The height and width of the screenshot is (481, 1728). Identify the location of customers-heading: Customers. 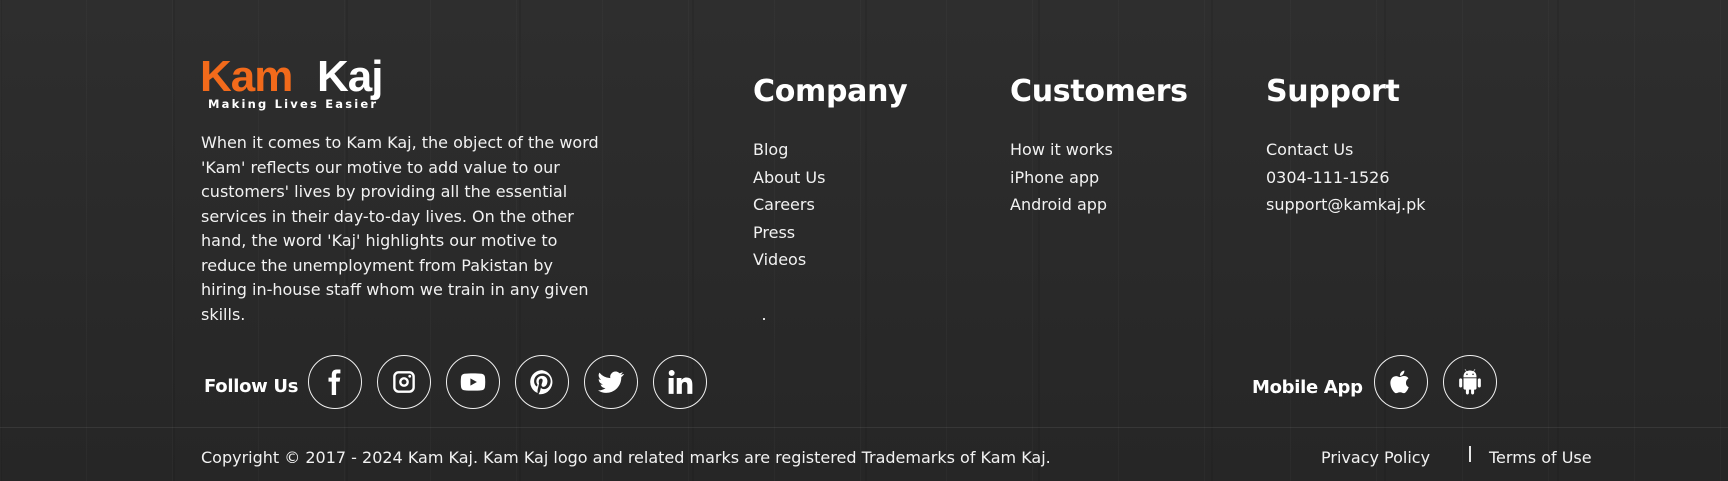
(1099, 91).